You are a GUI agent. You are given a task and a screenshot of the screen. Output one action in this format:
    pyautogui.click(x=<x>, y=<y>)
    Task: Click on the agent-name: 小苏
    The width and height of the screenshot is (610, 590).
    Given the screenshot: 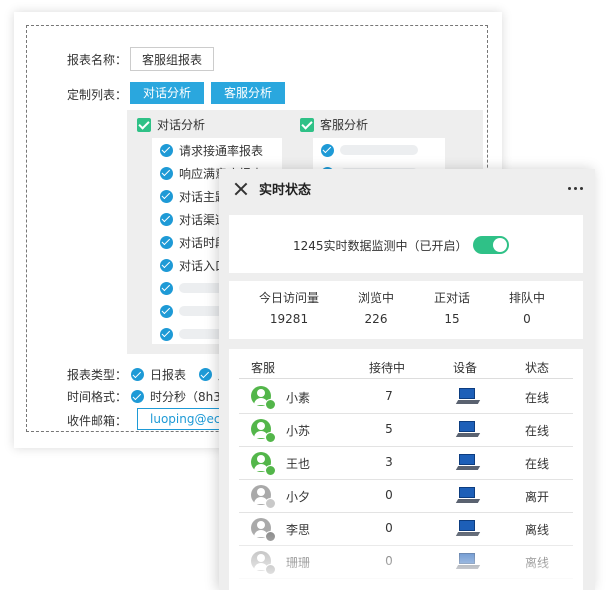 What is the action you would take?
    pyautogui.click(x=298, y=431)
    